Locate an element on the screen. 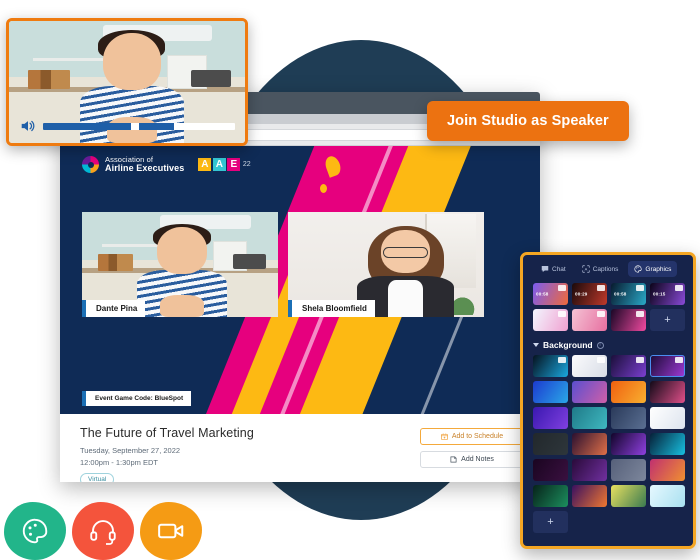 Image resolution: width=700 pixels, height=560 pixels. speaker-volume-icon is located at coordinates (28, 126).